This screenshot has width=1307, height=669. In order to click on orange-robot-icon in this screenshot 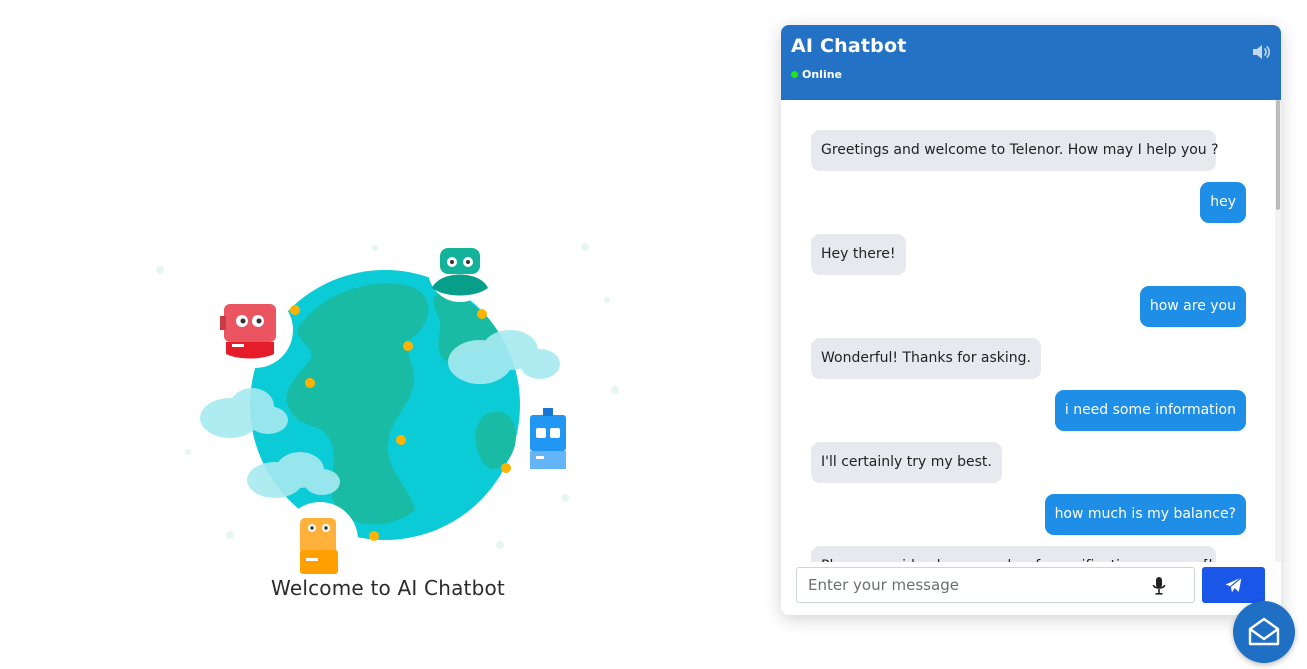, I will do `click(319, 546)`.